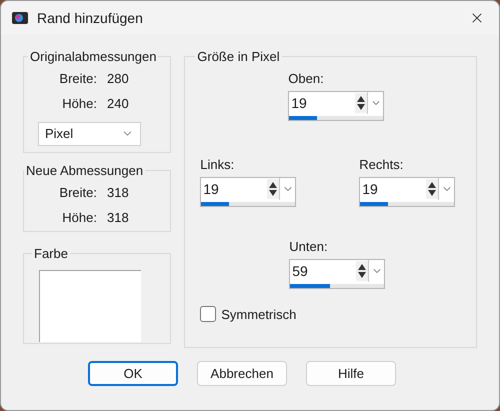 The width and height of the screenshot is (500, 411). I want to click on group-title: Farbe, so click(51, 254).